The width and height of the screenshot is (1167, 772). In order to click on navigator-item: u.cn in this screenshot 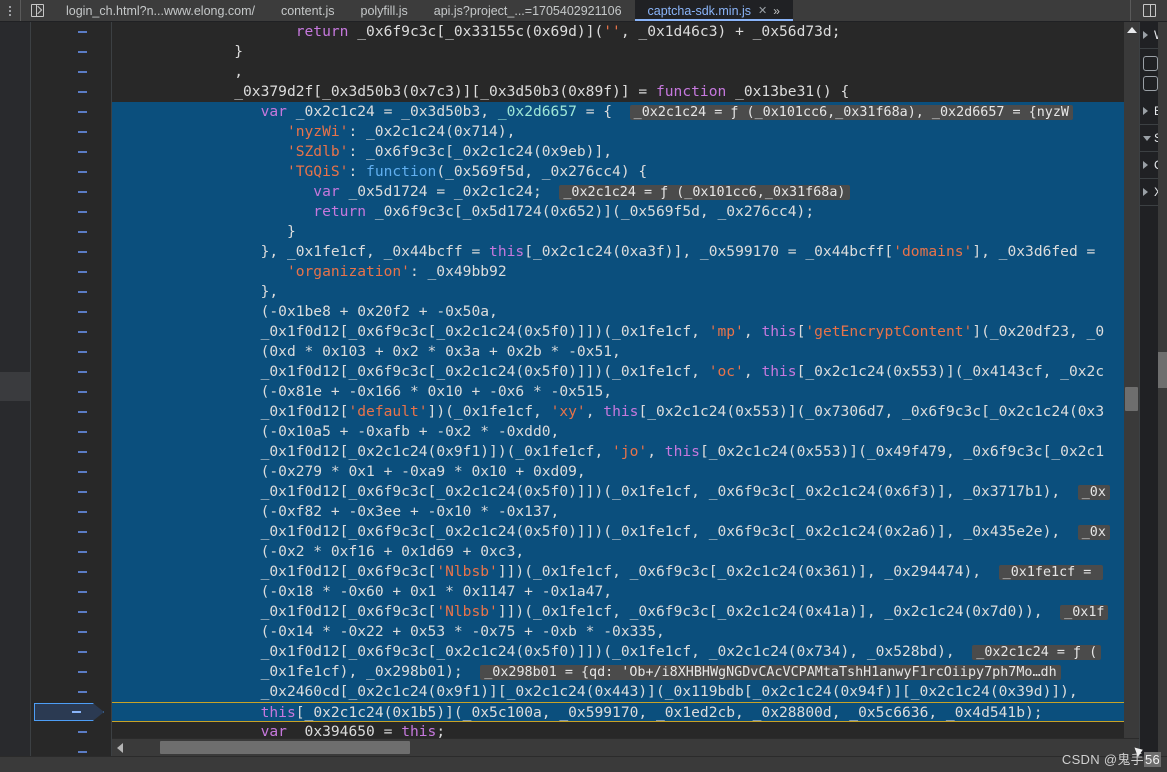, I will do `click(15, 474)`.